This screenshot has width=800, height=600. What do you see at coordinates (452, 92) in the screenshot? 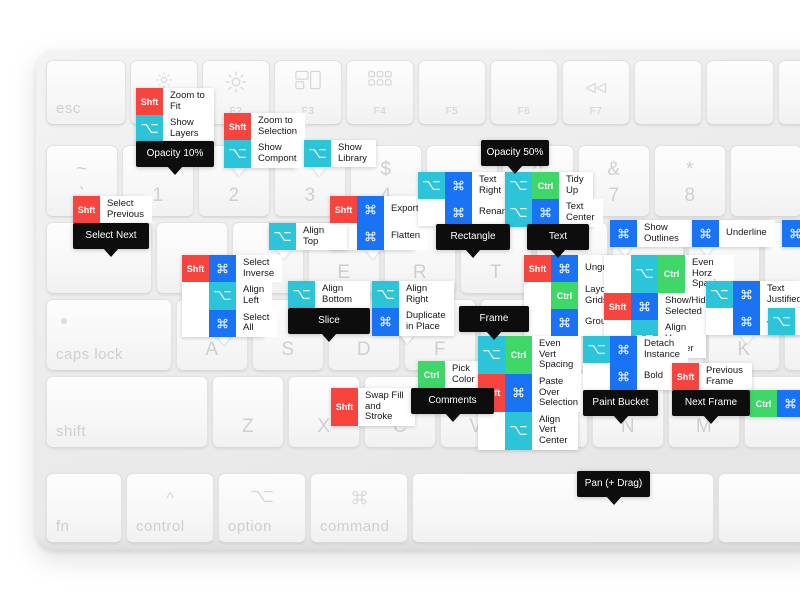
I see `key-f5: F5` at bounding box center [452, 92].